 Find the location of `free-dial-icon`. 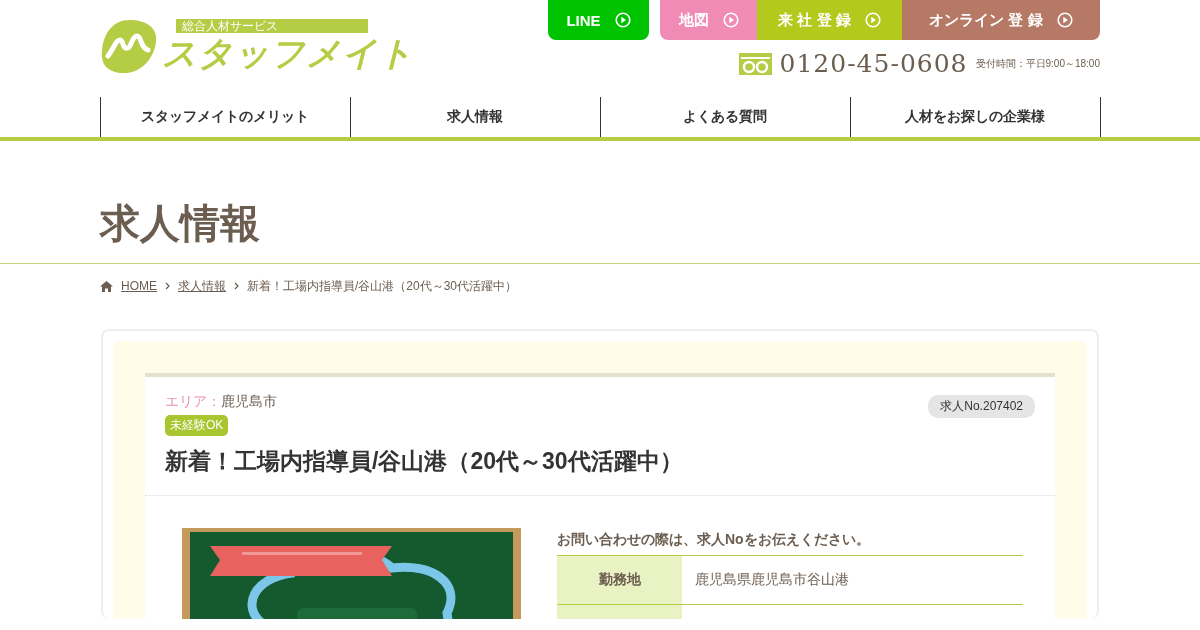

free-dial-icon is located at coordinates (755, 63).